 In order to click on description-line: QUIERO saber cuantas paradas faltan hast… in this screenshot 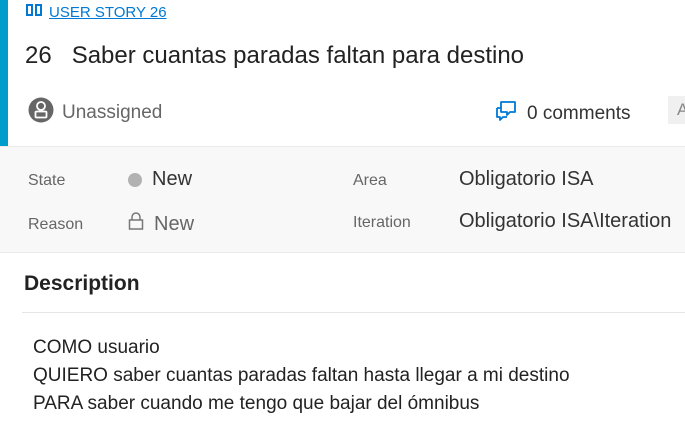, I will do `click(301, 375)`.